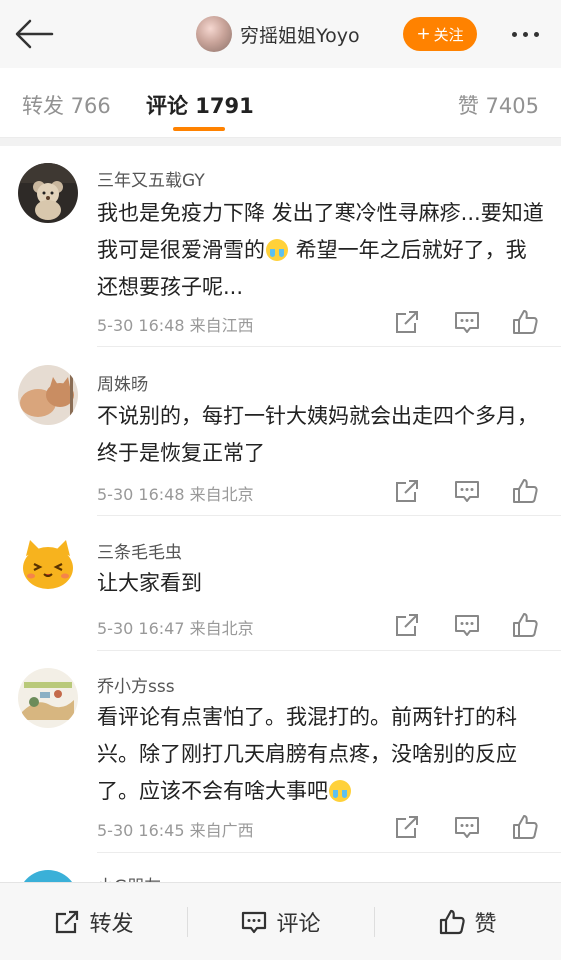 The width and height of the screenshot is (561, 960). Describe the element at coordinates (175, 628) in the screenshot. I see `comment-meta: 5-30 16:47 来自北京` at that location.